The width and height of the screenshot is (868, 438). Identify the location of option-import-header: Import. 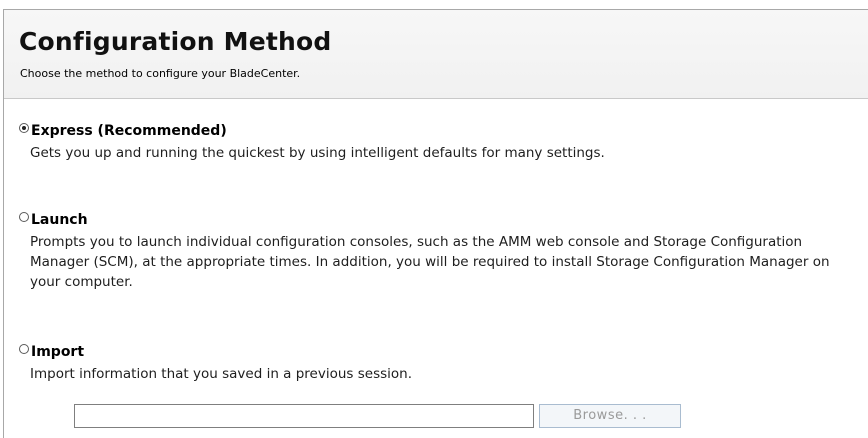
(439, 352).